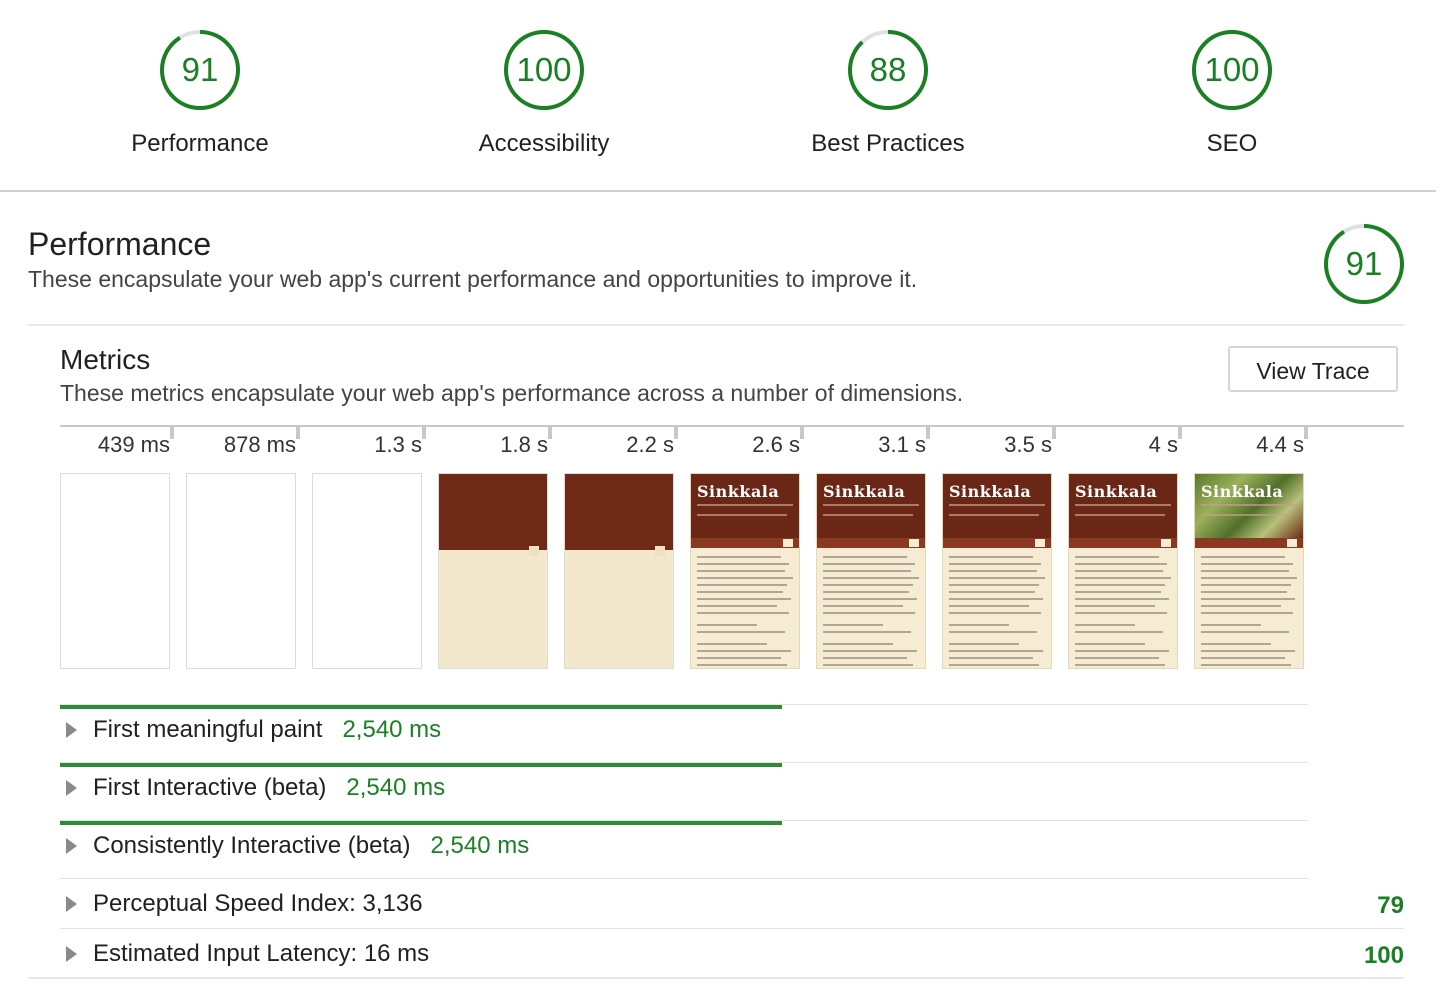 This screenshot has height=994, width=1440. What do you see at coordinates (732, 426) in the screenshot?
I see `filmstrip-timeline` at bounding box center [732, 426].